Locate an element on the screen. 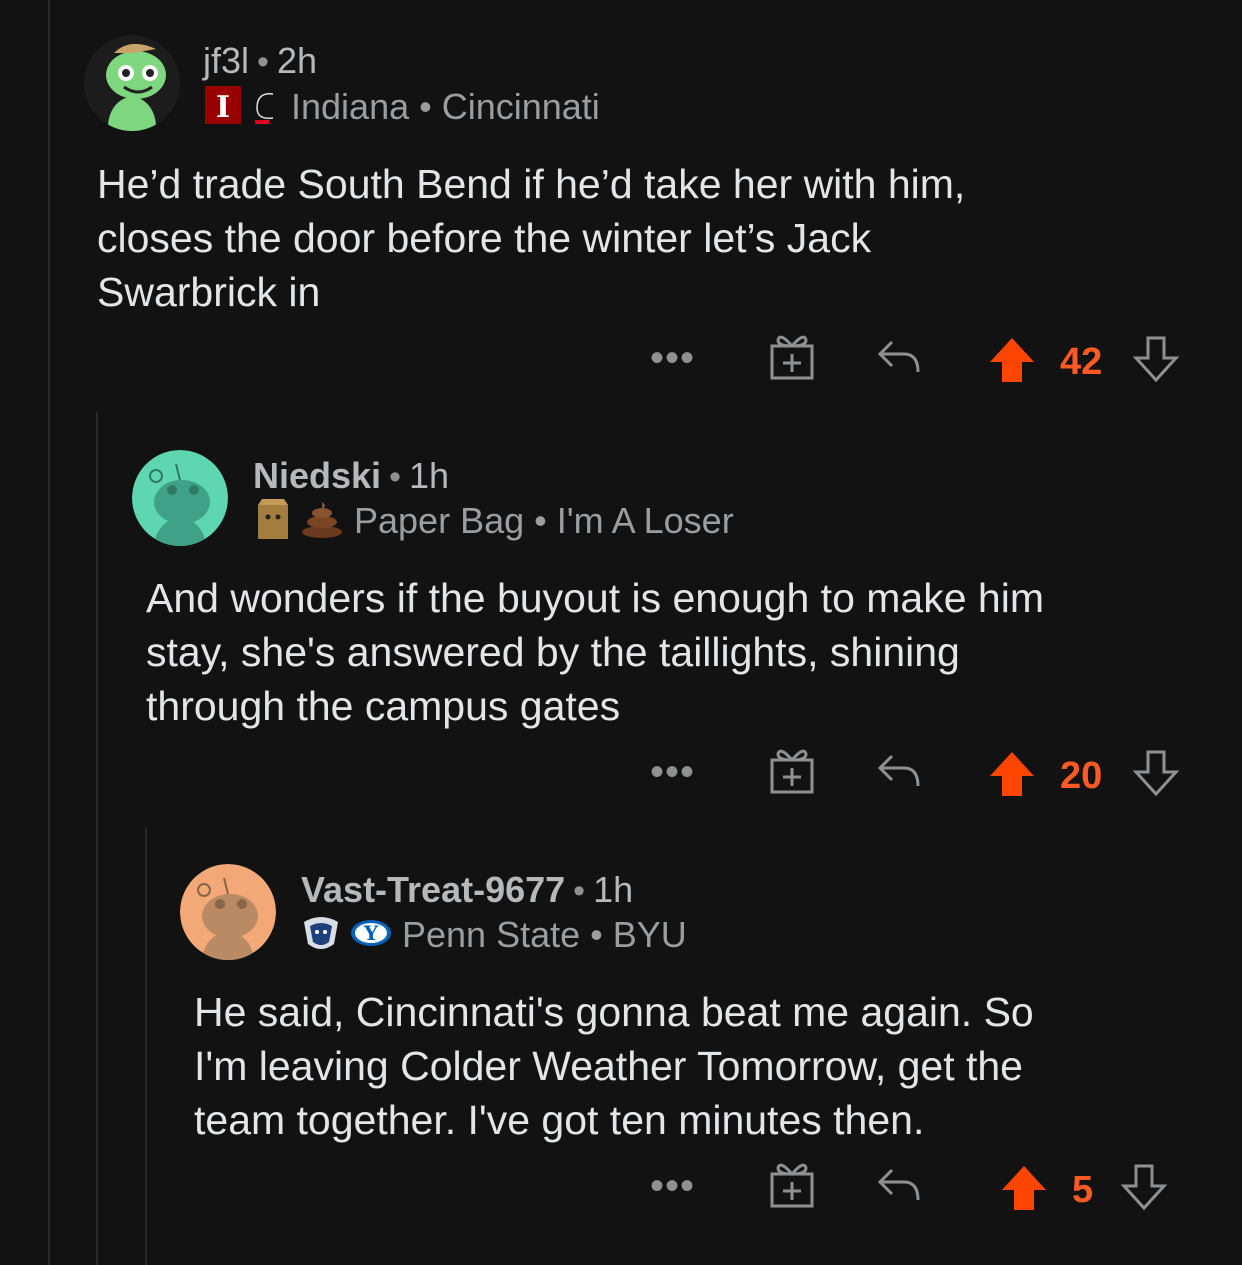 The width and height of the screenshot is (1242, 1265). avatar is located at coordinates (228, 912).